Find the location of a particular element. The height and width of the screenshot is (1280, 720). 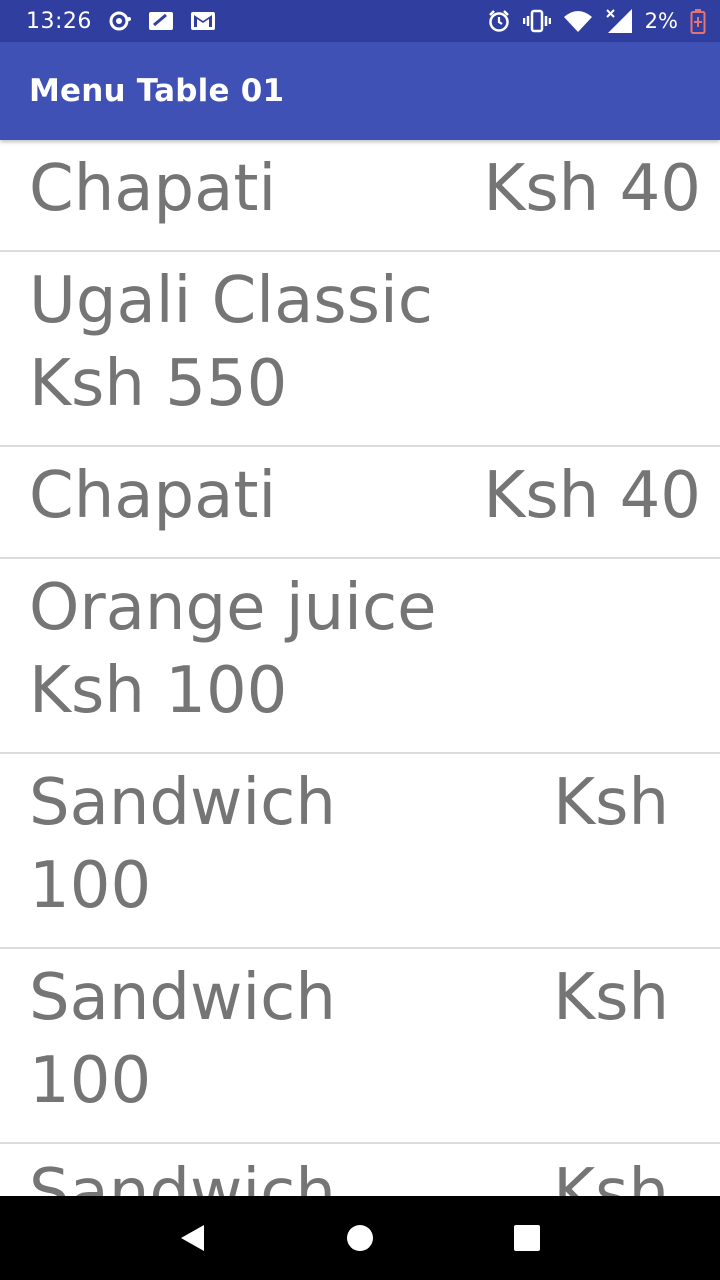

screen-icon is located at coordinates (161, 21).